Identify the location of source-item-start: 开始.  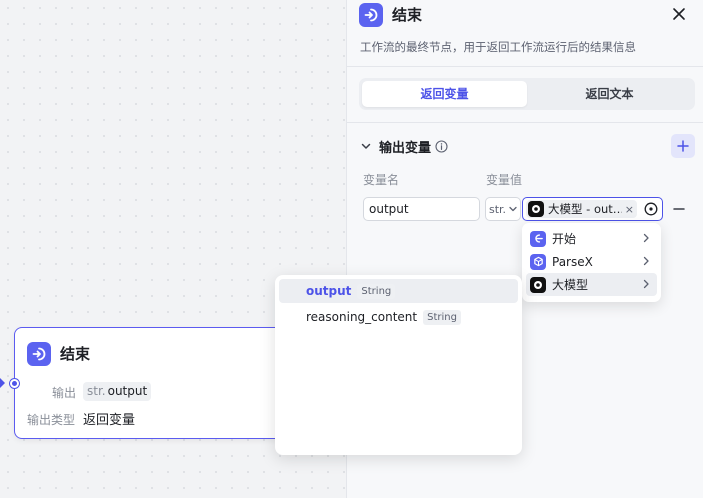
(591, 238).